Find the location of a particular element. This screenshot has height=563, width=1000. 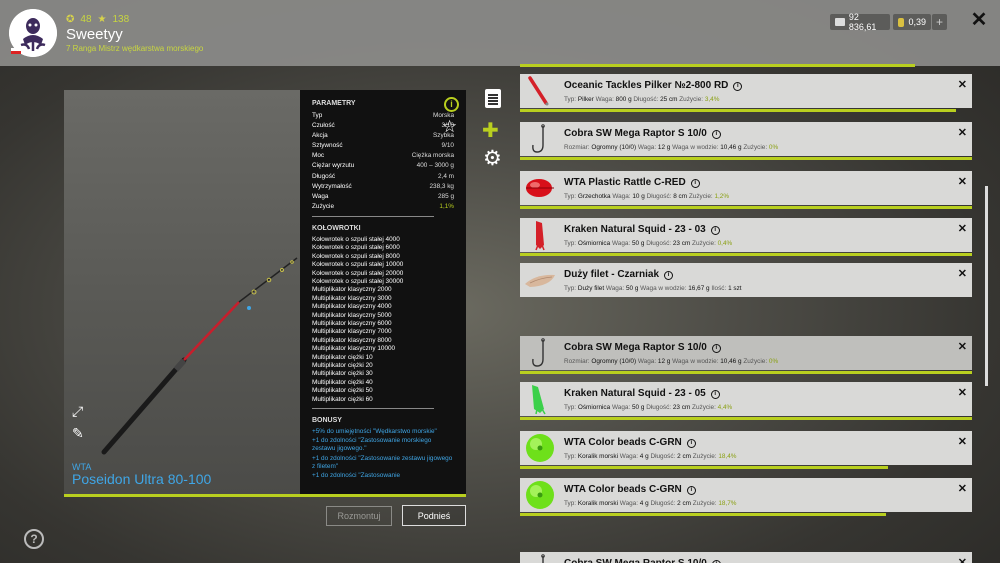

divider is located at coordinates (373, 409).